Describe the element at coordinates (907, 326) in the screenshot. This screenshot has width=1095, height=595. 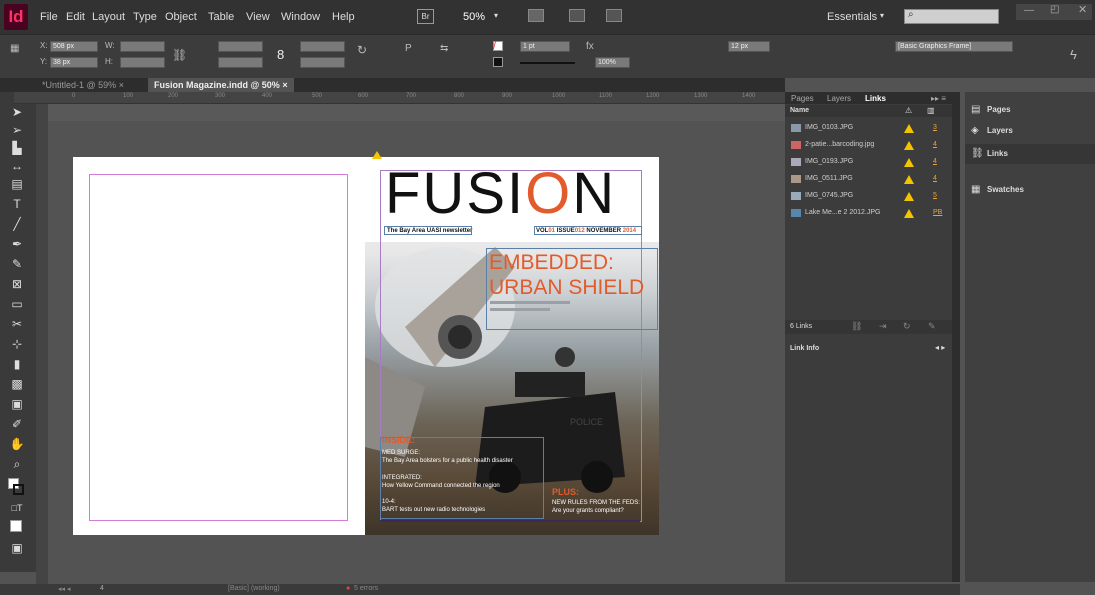
I see `update-link-icon: ↻` at that location.